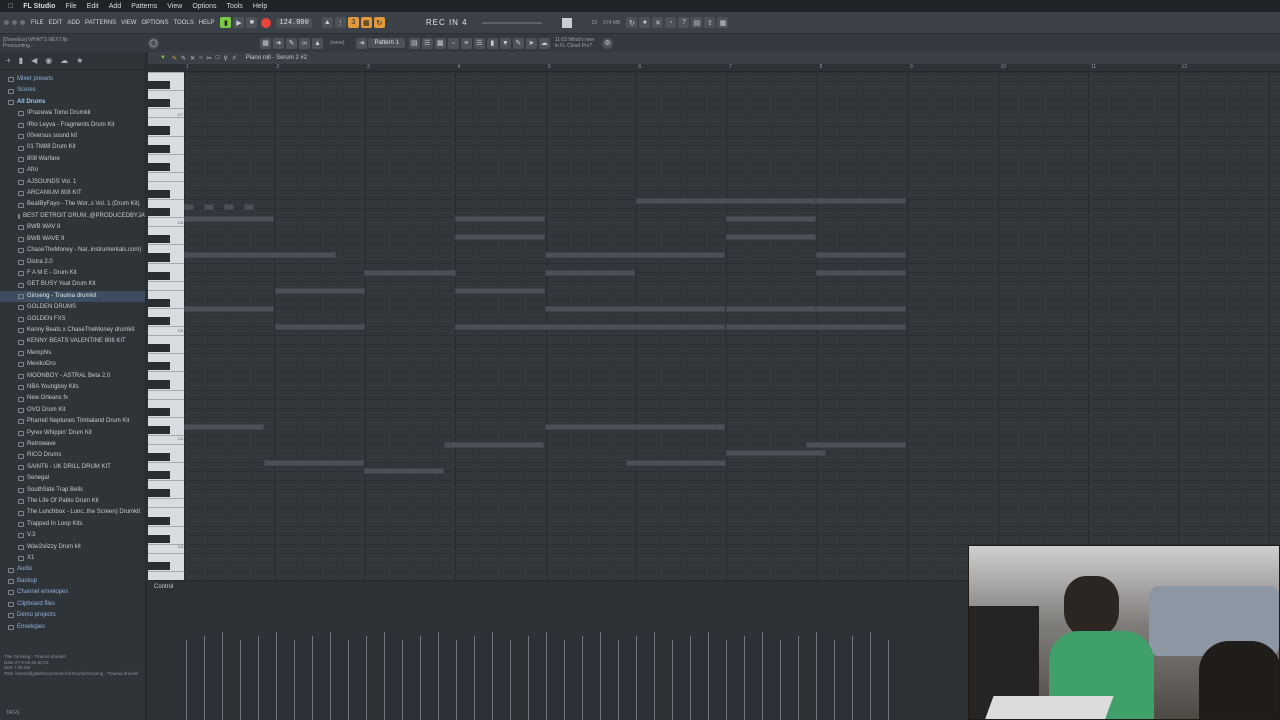 This screenshot has height=720, width=1280. I want to click on play-button: ▶, so click(239, 22).